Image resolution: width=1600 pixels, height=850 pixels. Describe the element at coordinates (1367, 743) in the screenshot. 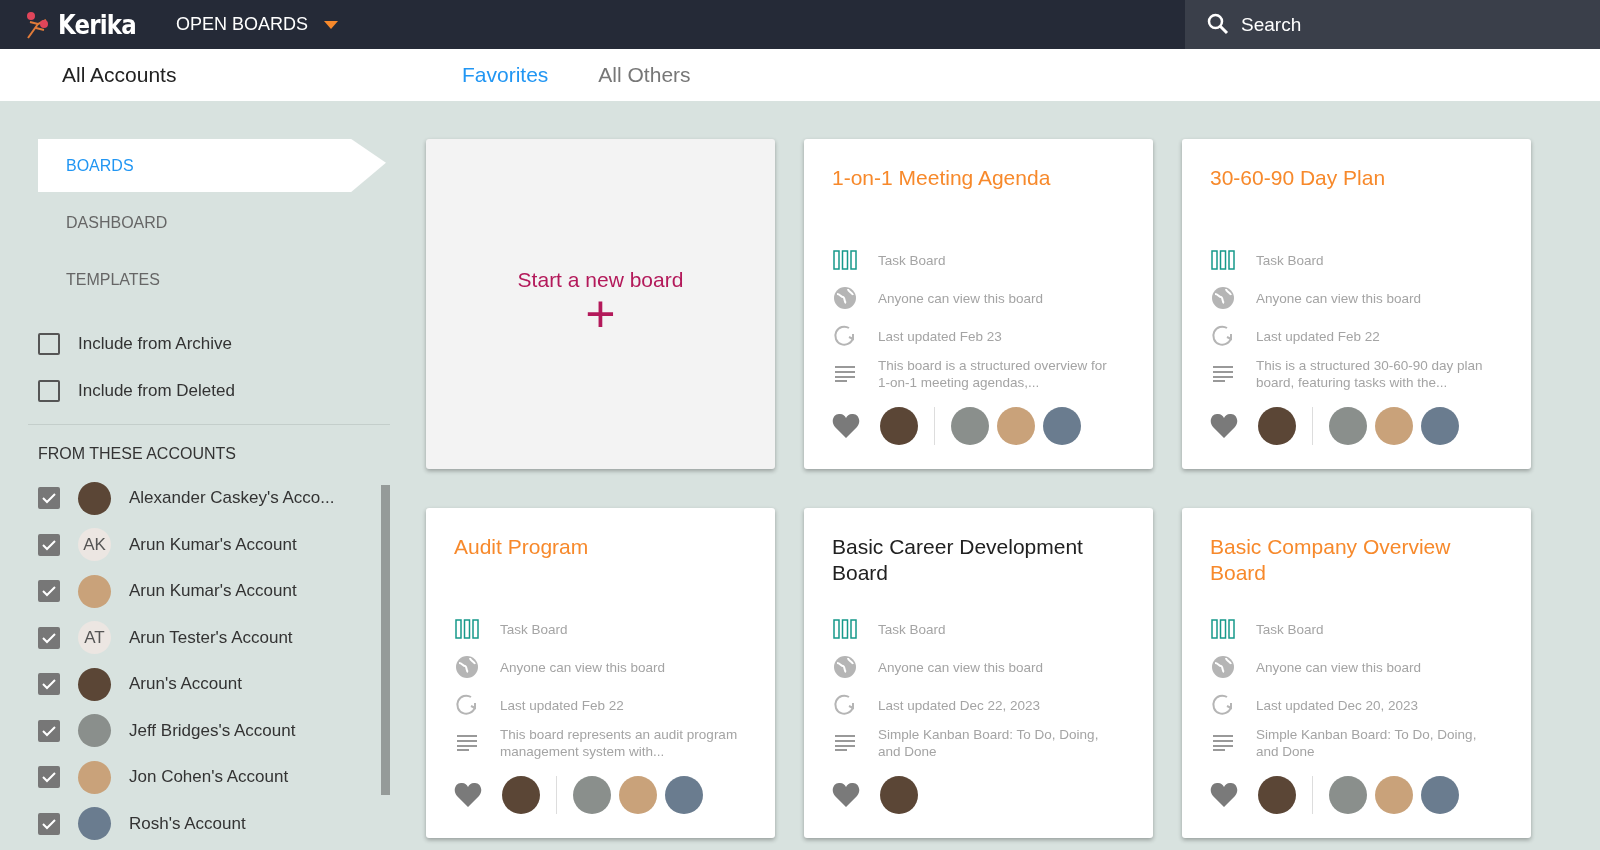

I see `board-description: Simple Kanban Board: To Do, Doing, and Done` at that location.